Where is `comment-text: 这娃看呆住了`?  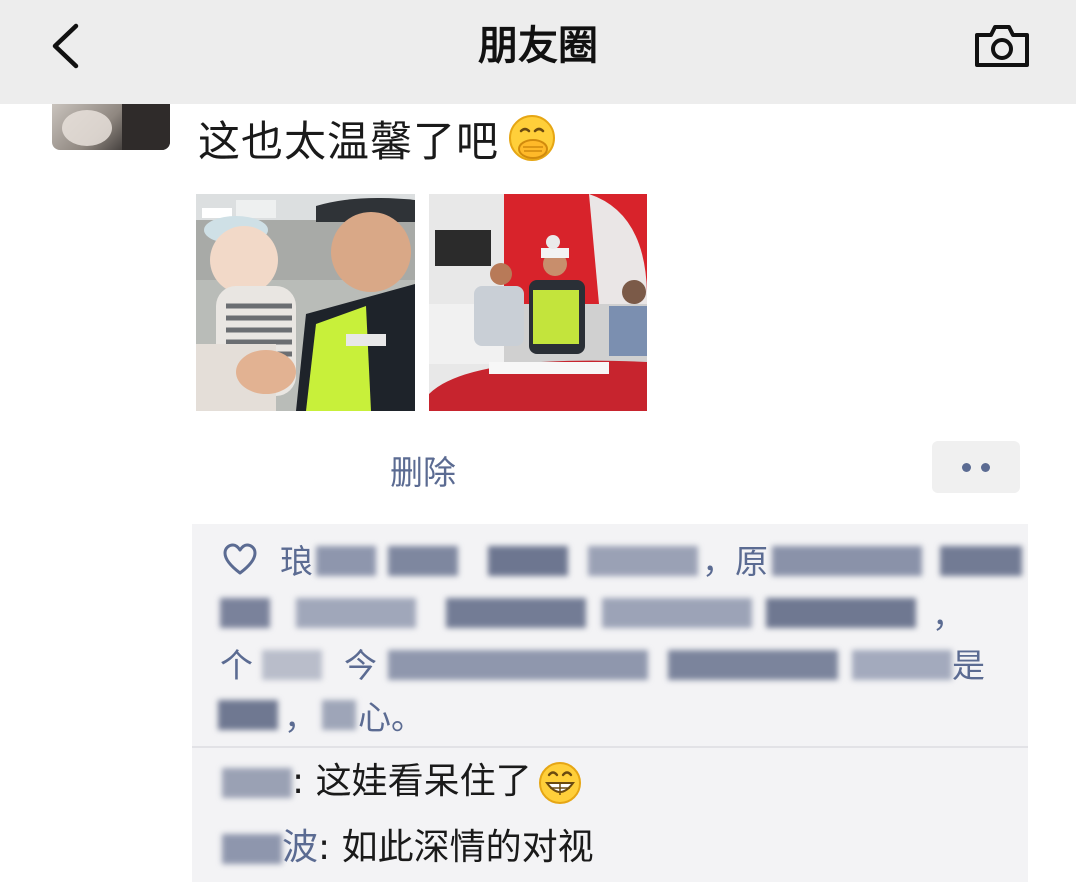
comment-text: 这娃看呆住了 is located at coordinates (423, 781).